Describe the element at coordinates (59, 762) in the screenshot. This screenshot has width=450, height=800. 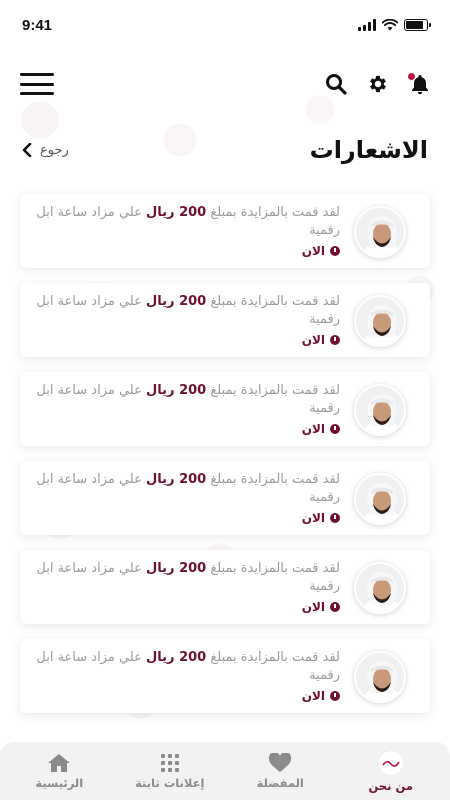
I see `home-icon` at that location.